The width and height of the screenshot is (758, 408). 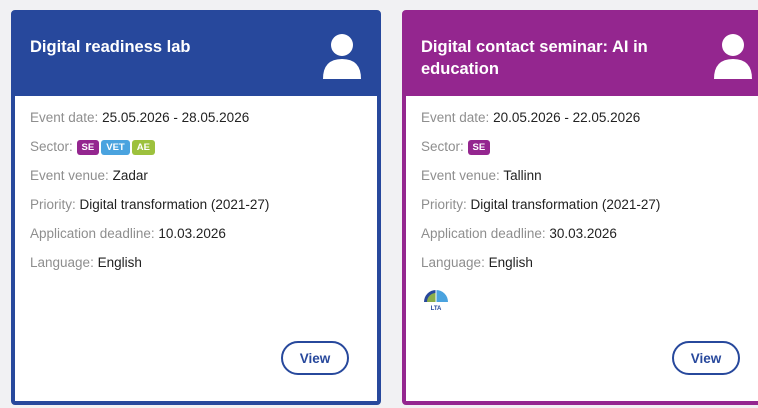 What do you see at coordinates (567, 117) in the screenshot?
I see `event-date-value: 20.05.2026 - 22.05.2026` at bounding box center [567, 117].